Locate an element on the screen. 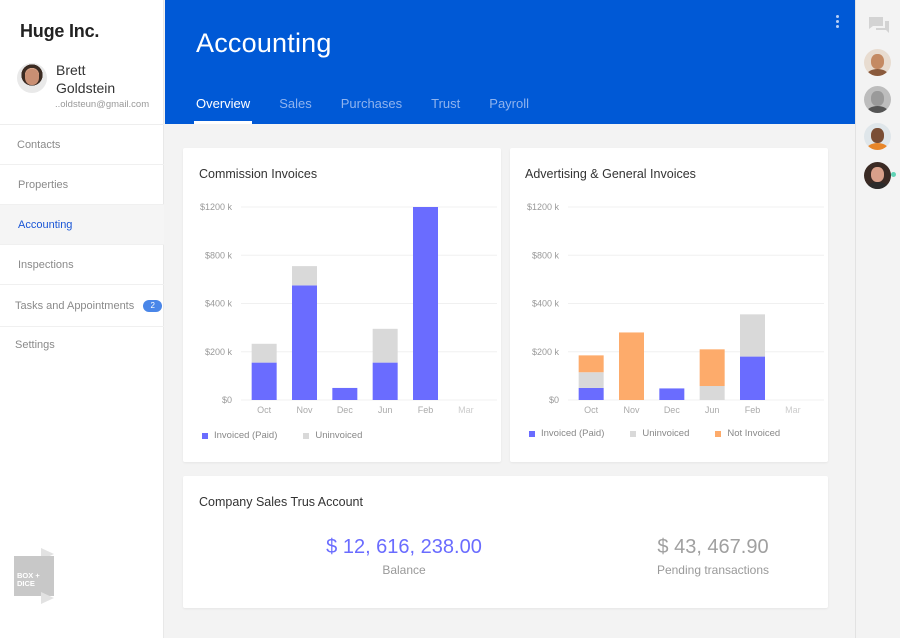 The width and height of the screenshot is (900, 638). sidebar-item-label: Contacts is located at coordinates (39, 144).